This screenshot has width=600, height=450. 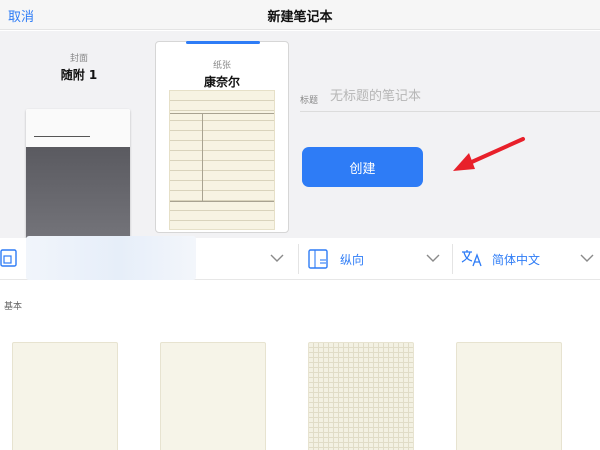 What do you see at coordinates (319, 259) in the screenshot?
I see `orientation-icon` at bounding box center [319, 259].